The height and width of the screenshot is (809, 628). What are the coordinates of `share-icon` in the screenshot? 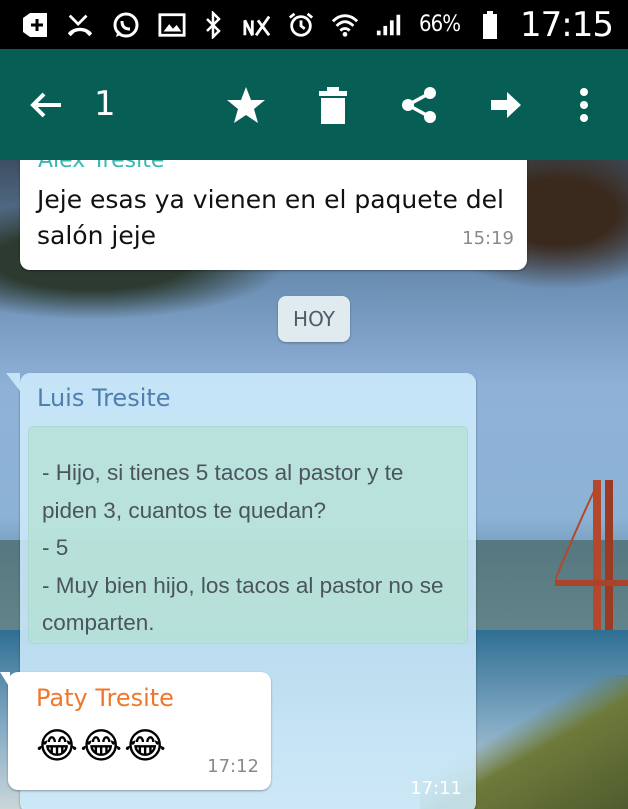 It's located at (419, 104).